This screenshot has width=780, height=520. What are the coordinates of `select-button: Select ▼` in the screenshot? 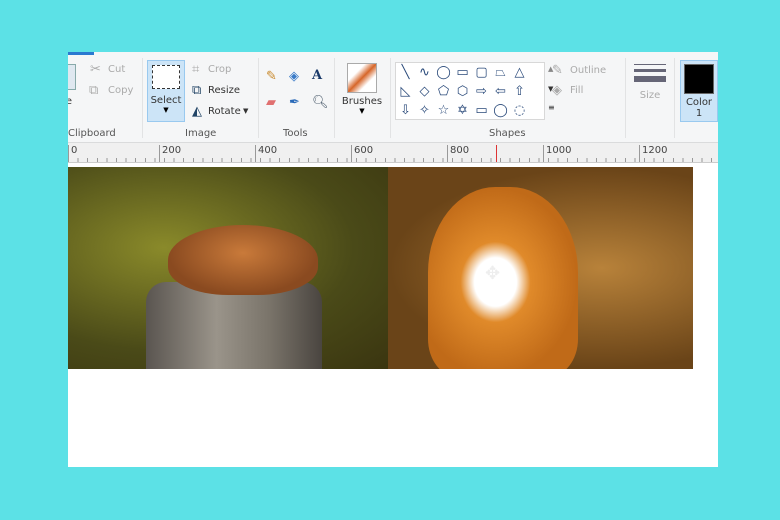 It's located at (166, 91).